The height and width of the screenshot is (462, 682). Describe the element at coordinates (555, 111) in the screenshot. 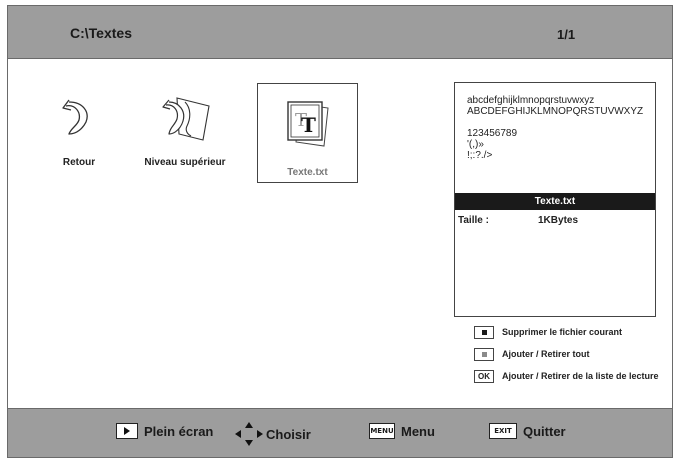

I see `preview-line: ABCDEFGHIJKLMNOPQRSTUVWXYZ` at that location.